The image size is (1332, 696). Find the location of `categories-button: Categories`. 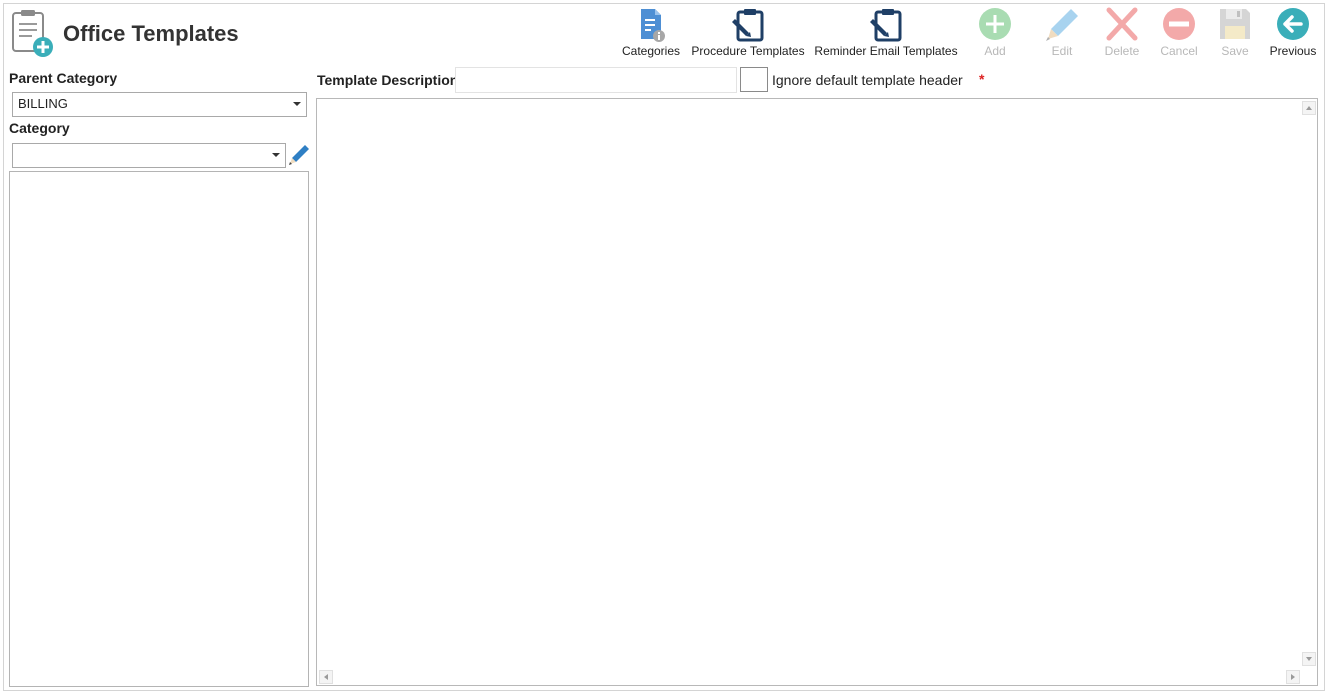

categories-button: Categories is located at coordinates (651, 35).